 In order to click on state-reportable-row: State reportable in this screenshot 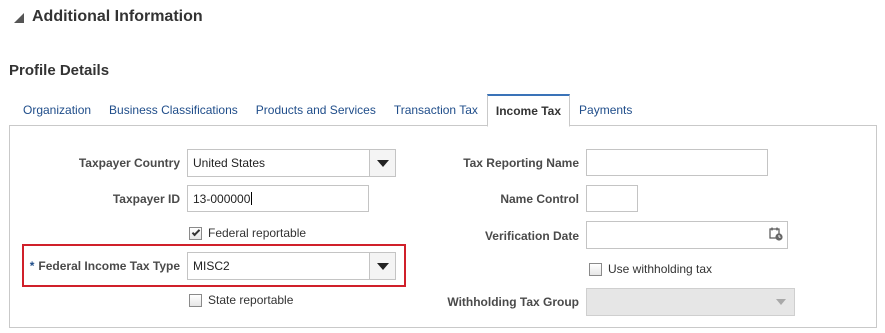, I will do `click(241, 300)`.